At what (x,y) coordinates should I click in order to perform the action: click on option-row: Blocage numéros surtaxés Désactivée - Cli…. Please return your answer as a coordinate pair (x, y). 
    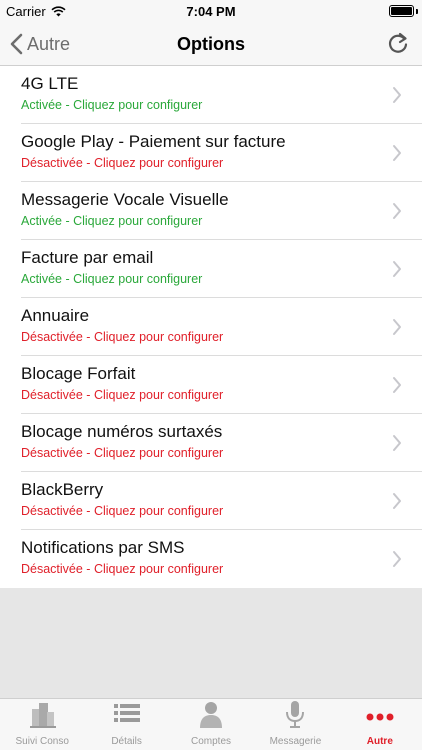
    Looking at the image, I should click on (211, 443).